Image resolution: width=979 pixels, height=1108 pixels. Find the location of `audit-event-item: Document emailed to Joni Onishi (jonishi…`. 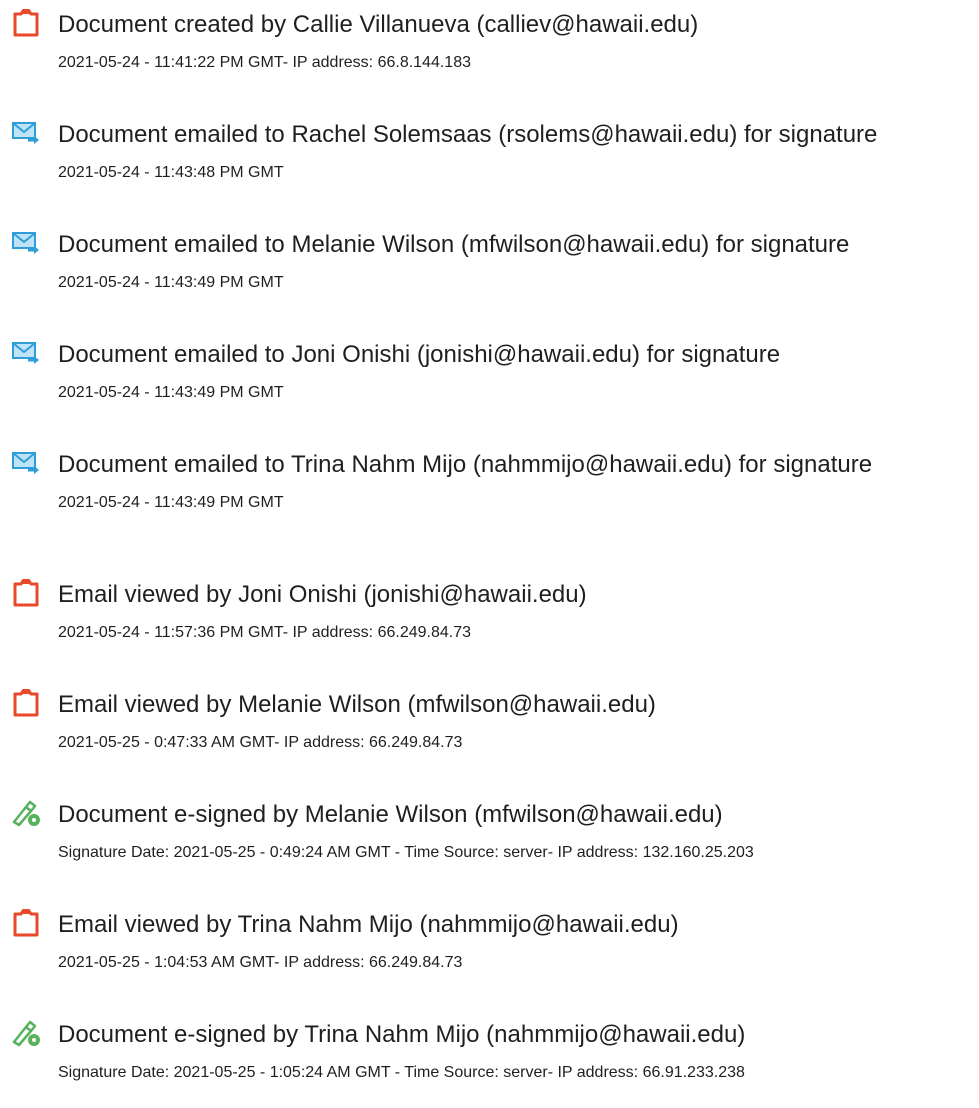

audit-event-item: Document emailed to Joni Onishi (jonishi… is located at coordinates (489, 378).